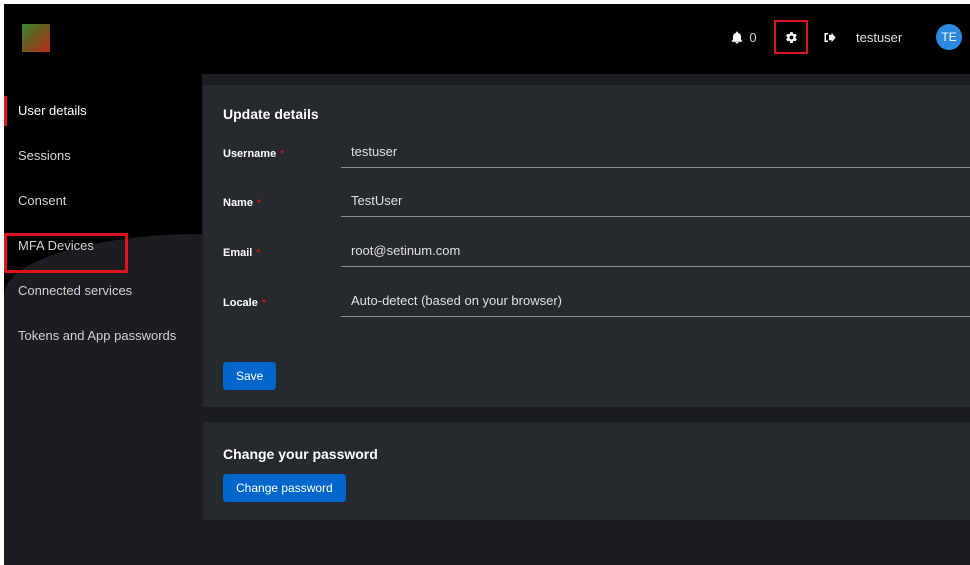 The image size is (970, 565). I want to click on change-password-card: Change your password Change password, so click(586, 471).